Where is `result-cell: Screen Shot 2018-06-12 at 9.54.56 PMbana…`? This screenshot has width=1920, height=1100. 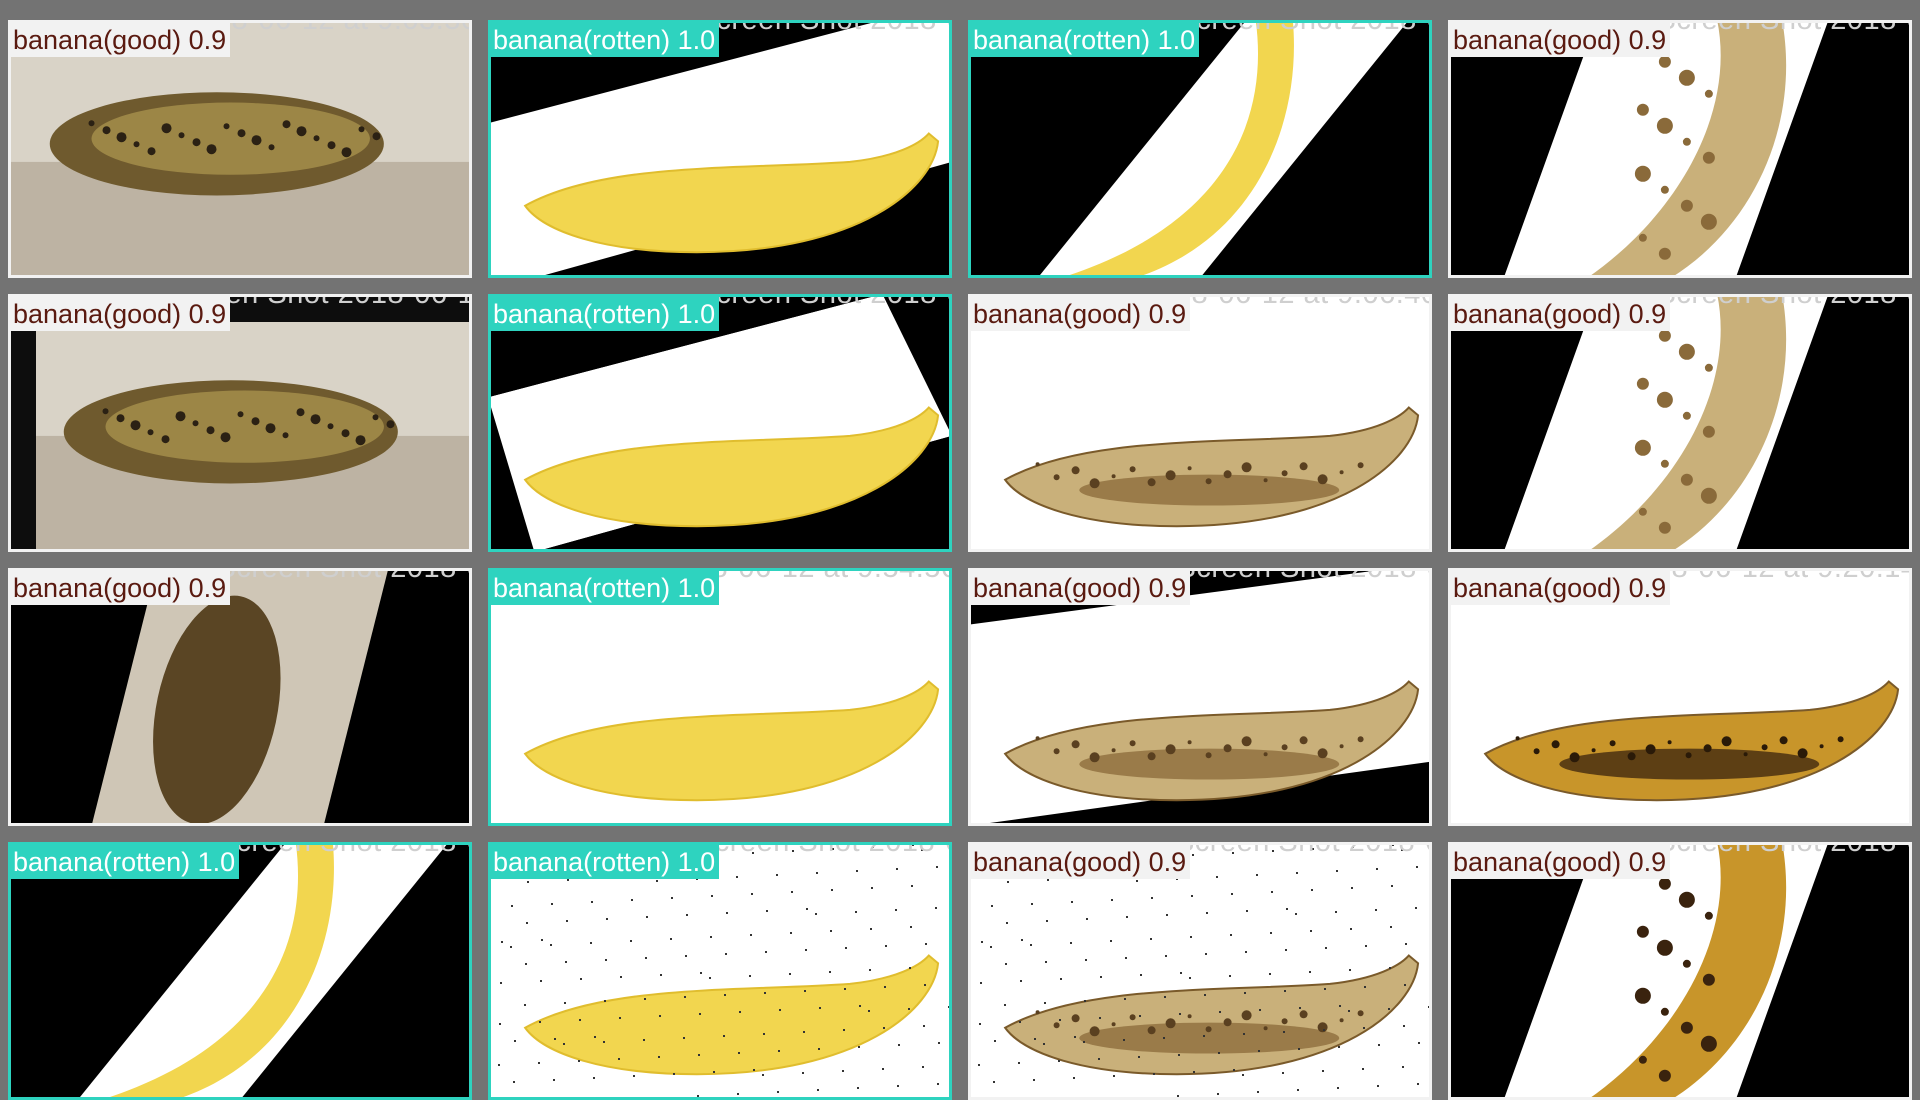 result-cell: Screen Shot 2018-06-12 at 9.54.56 PMbana… is located at coordinates (720, 697).